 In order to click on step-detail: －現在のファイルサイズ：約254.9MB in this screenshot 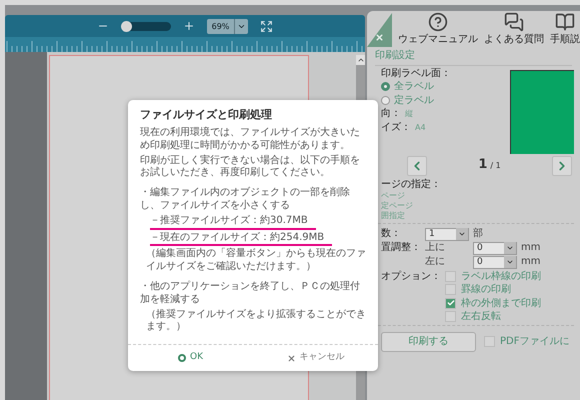, I will do `click(241, 239)`.